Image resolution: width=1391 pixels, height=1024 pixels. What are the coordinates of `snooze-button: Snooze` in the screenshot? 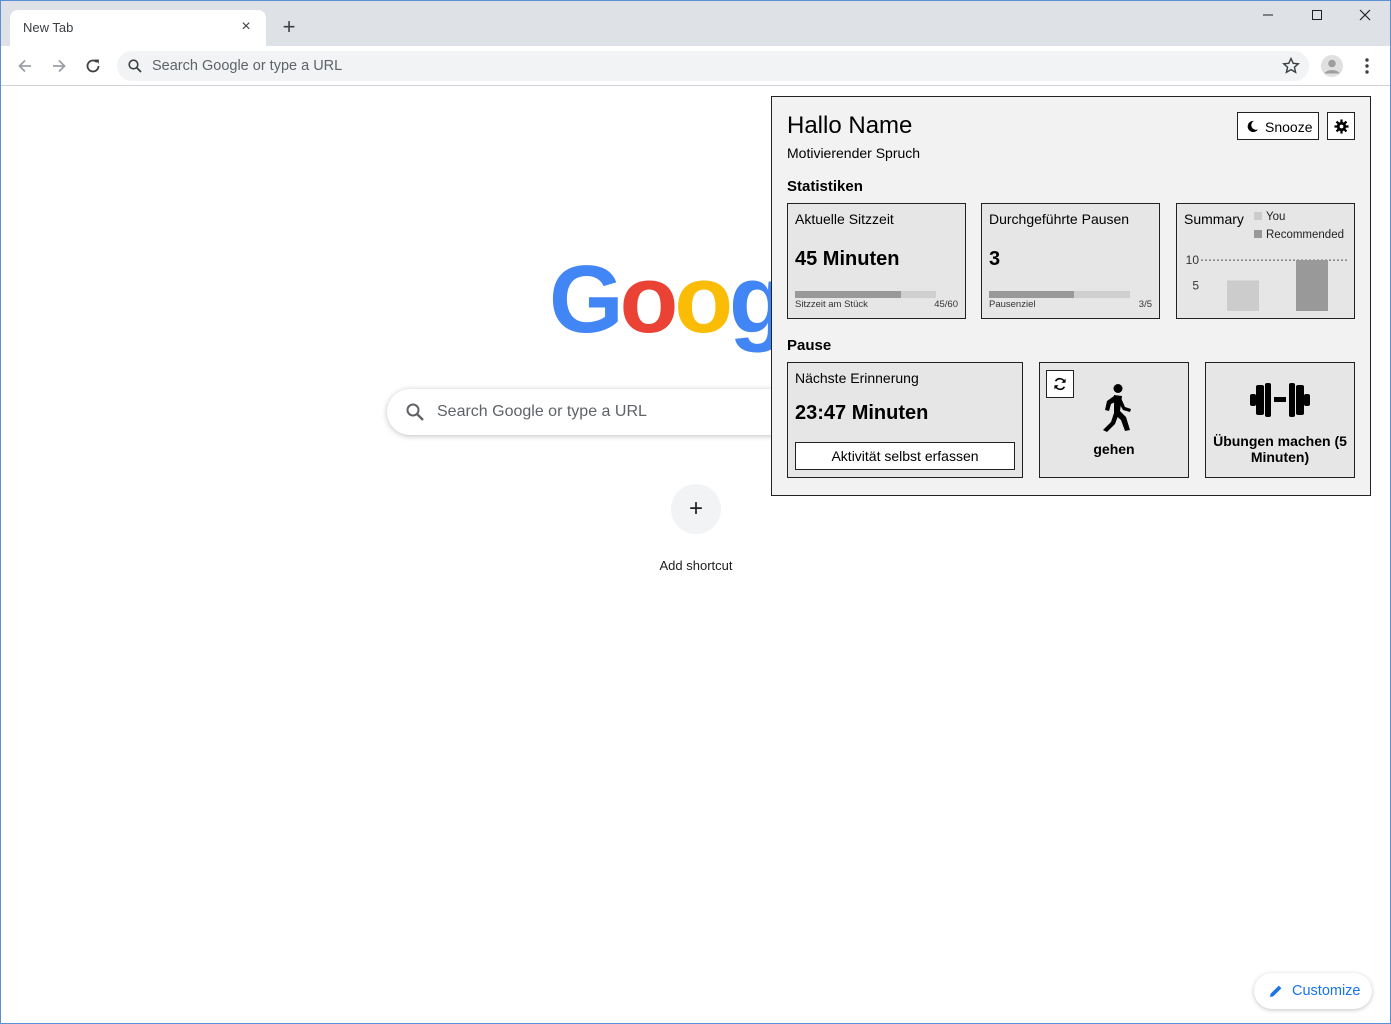 It's located at (1278, 126).